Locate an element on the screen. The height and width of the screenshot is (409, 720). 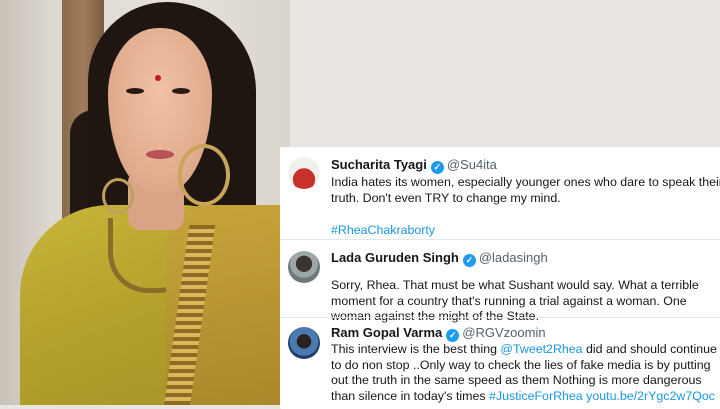
tweet-header: Lada Guruden Singh ✓ @ladasingh is located at coordinates (439, 258).